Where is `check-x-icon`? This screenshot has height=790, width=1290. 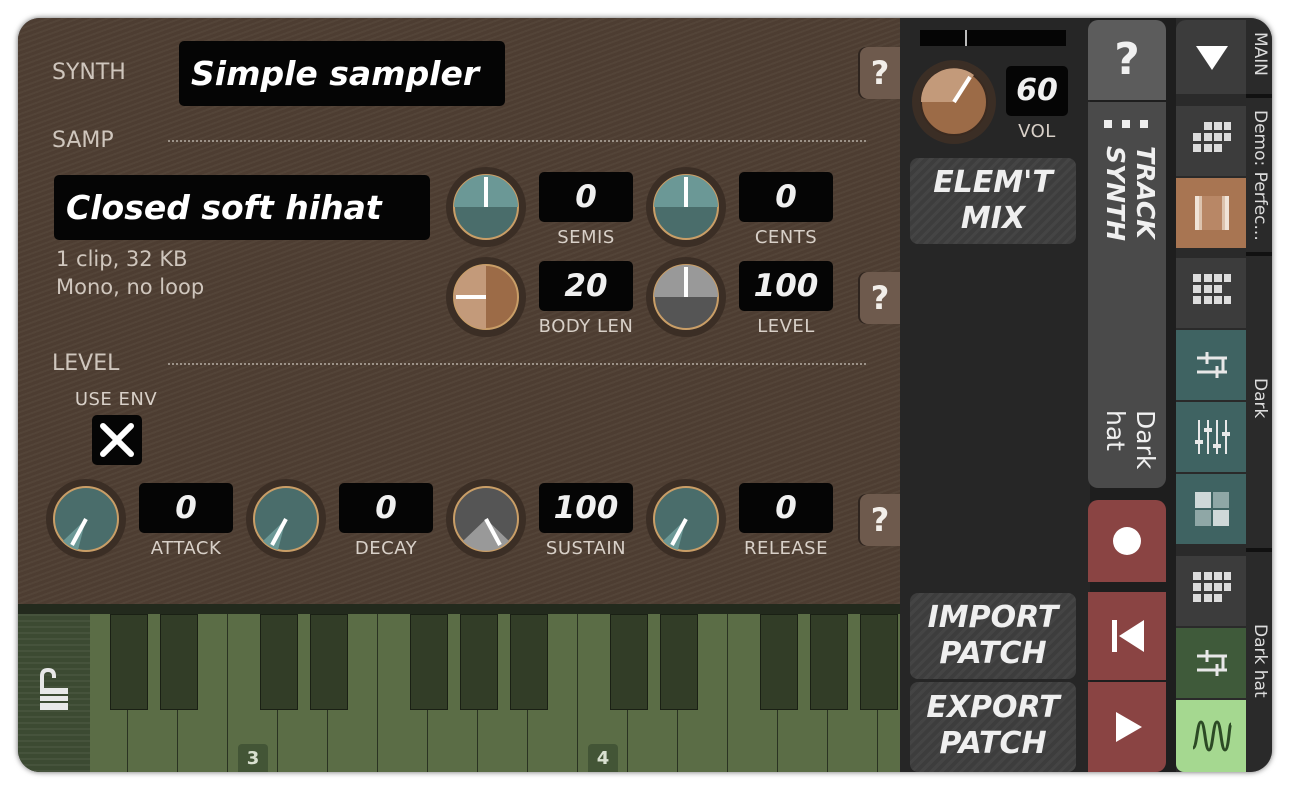 check-x-icon is located at coordinates (117, 440).